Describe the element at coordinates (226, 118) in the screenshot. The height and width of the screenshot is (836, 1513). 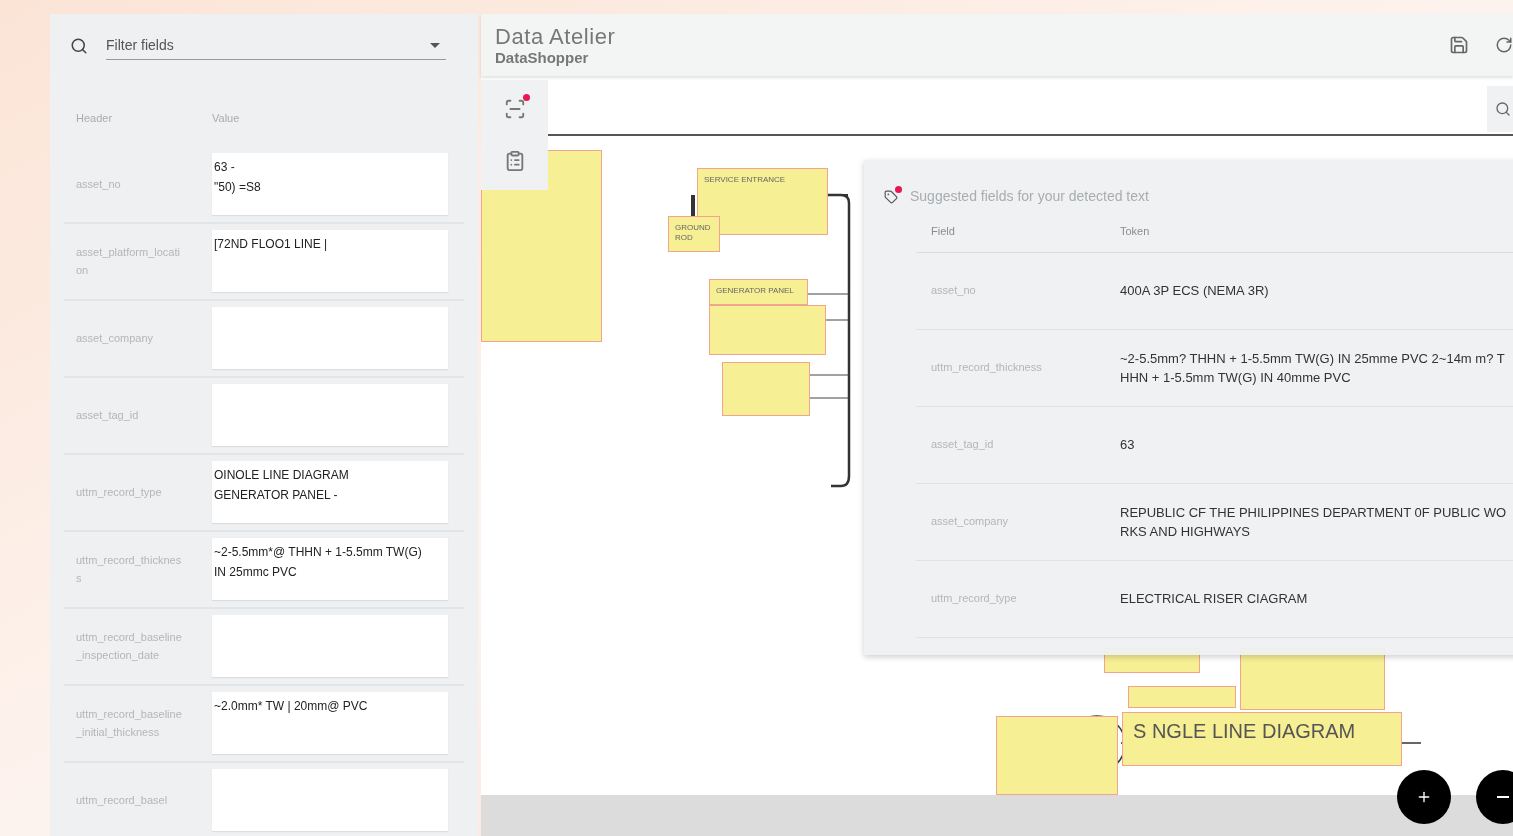
I see `column-header: Value` at that location.